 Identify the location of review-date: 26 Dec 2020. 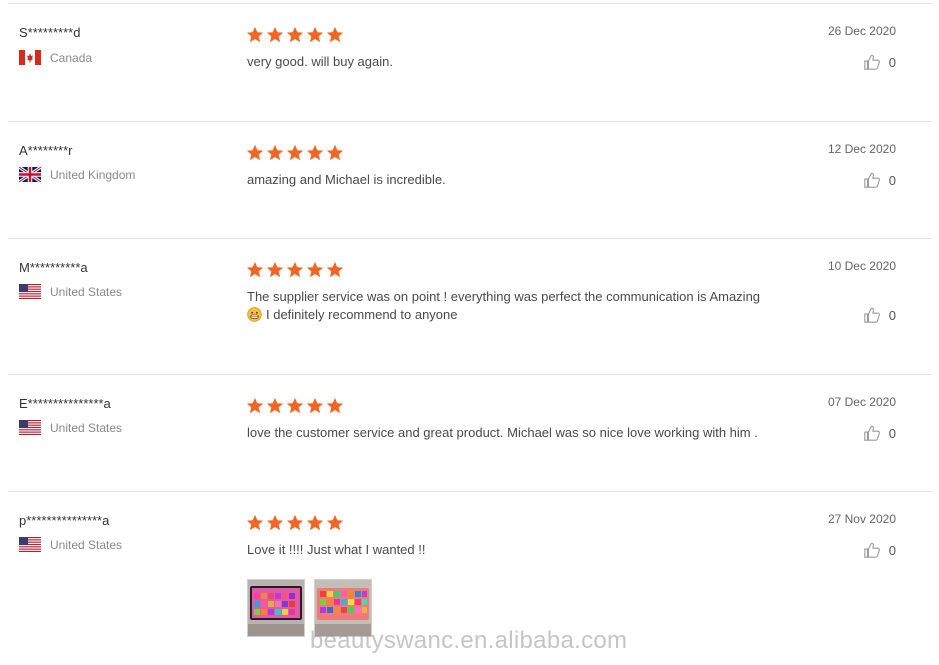
(861, 31).